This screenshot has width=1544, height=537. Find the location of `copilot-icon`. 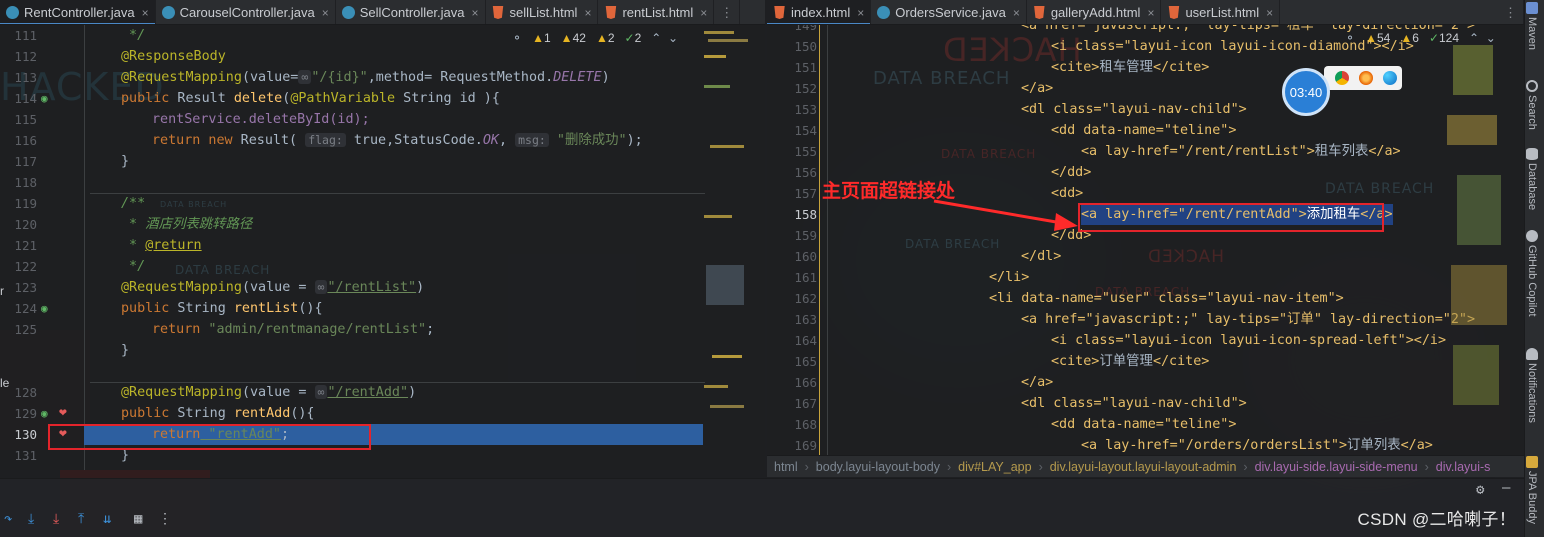

copilot-icon is located at coordinates (1532, 236).